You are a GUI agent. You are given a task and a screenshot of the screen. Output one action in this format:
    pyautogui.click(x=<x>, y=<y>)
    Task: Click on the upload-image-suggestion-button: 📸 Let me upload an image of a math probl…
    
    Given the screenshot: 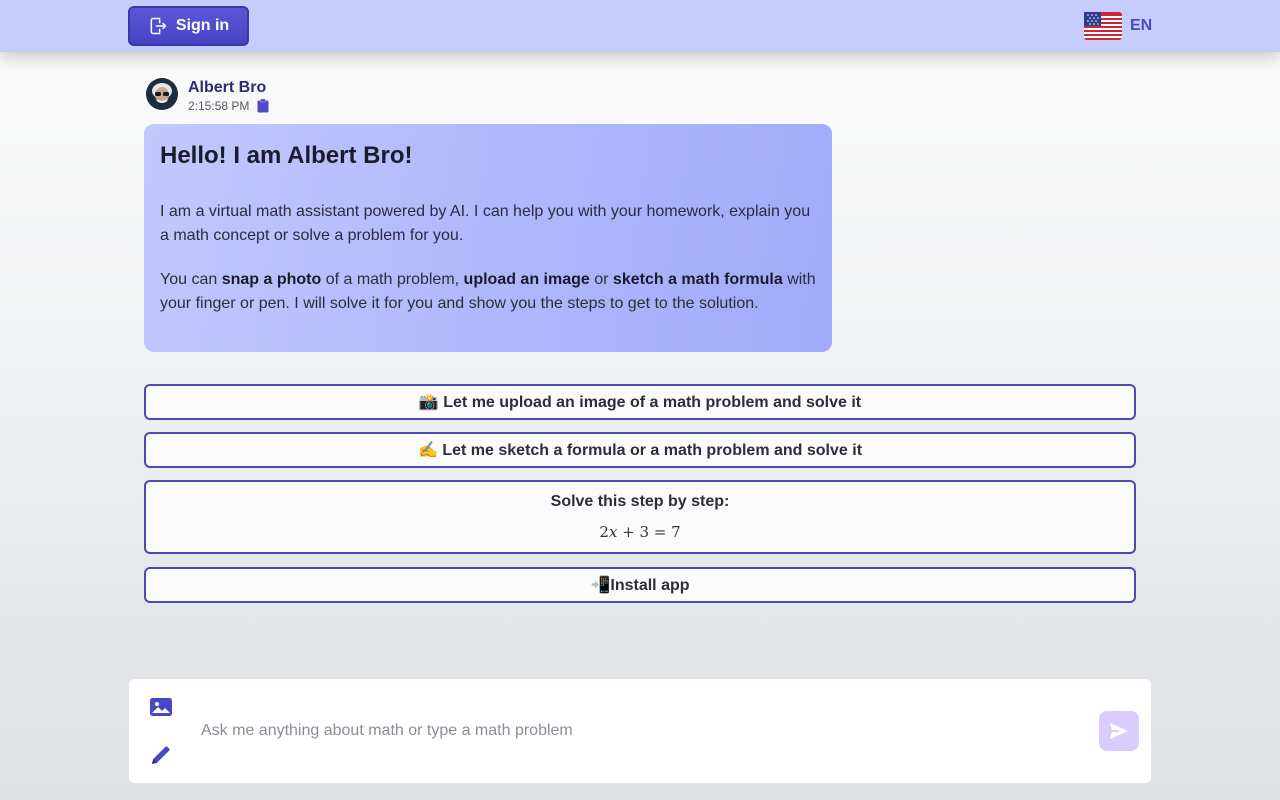 What is the action you would take?
    pyautogui.click(x=640, y=402)
    